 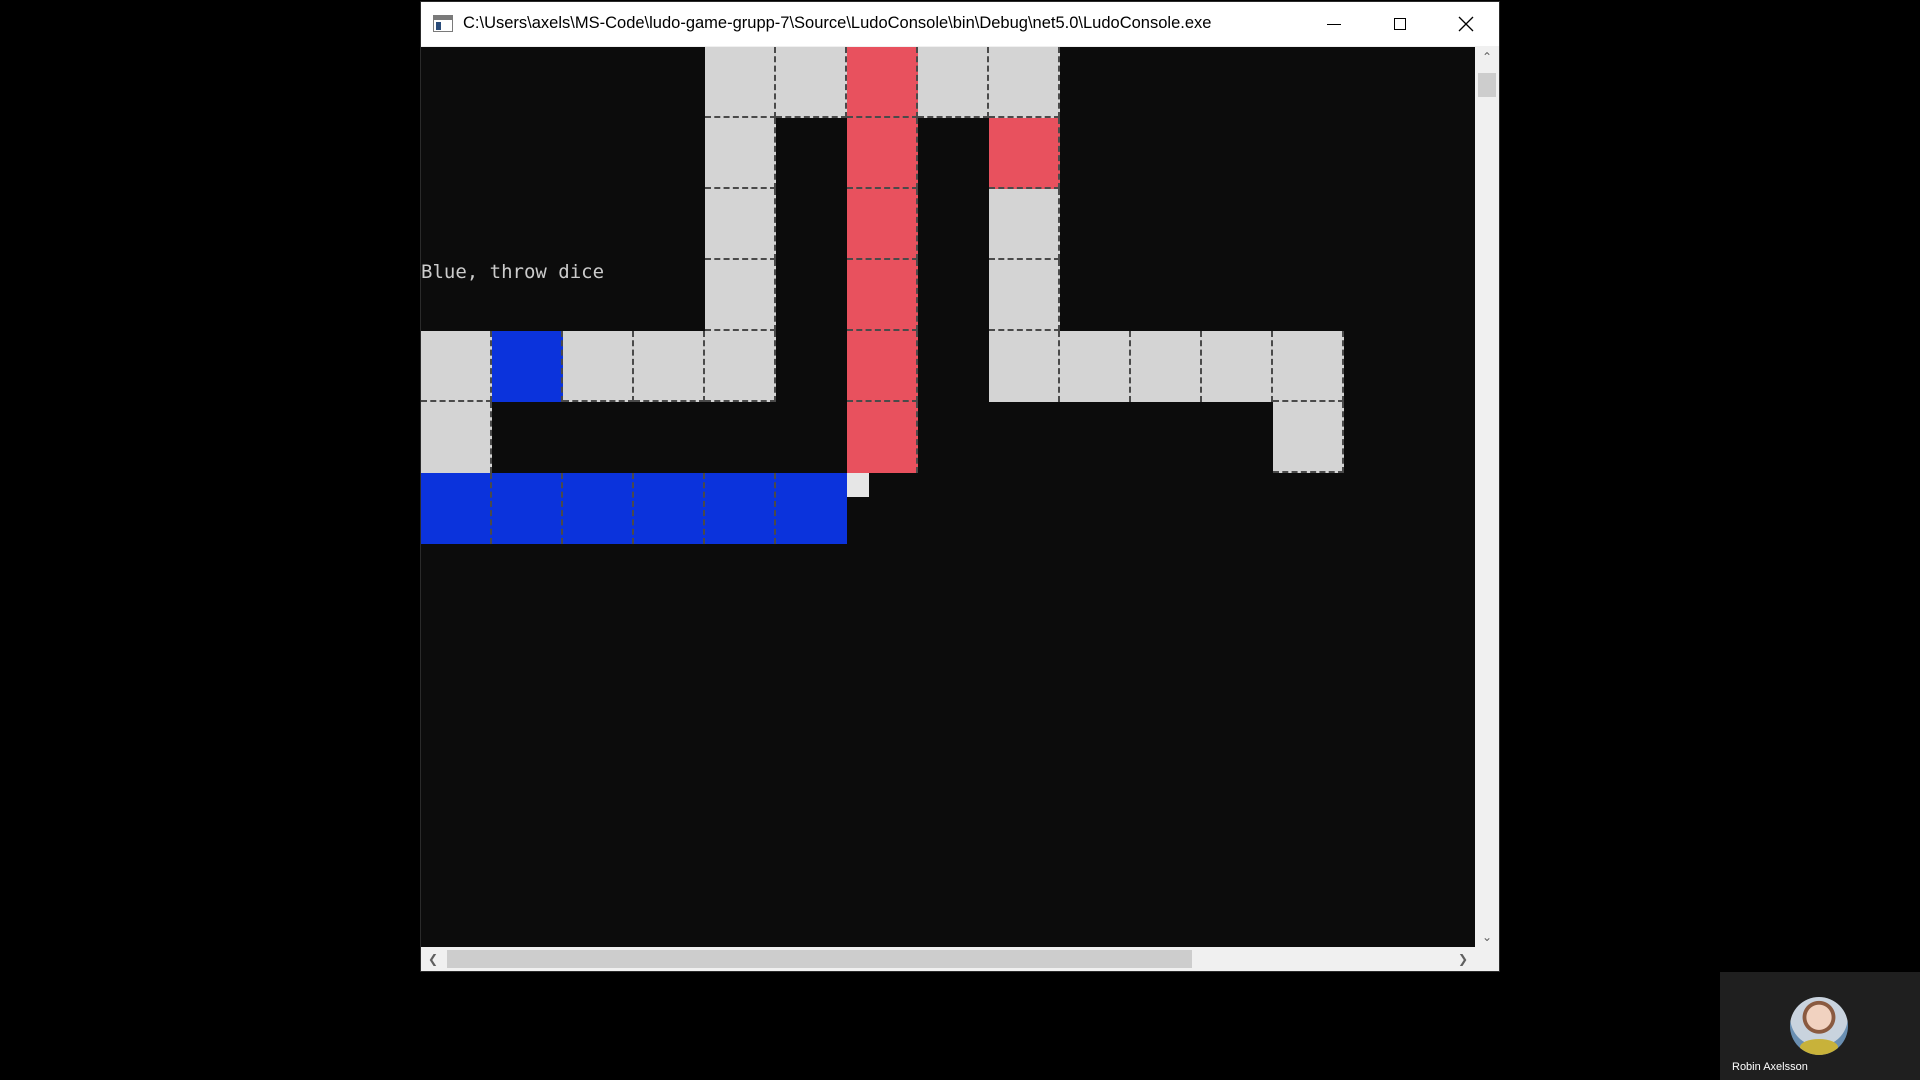 I want to click on horizontal-scrollbar: ❮ ❯, so click(x=948, y=959).